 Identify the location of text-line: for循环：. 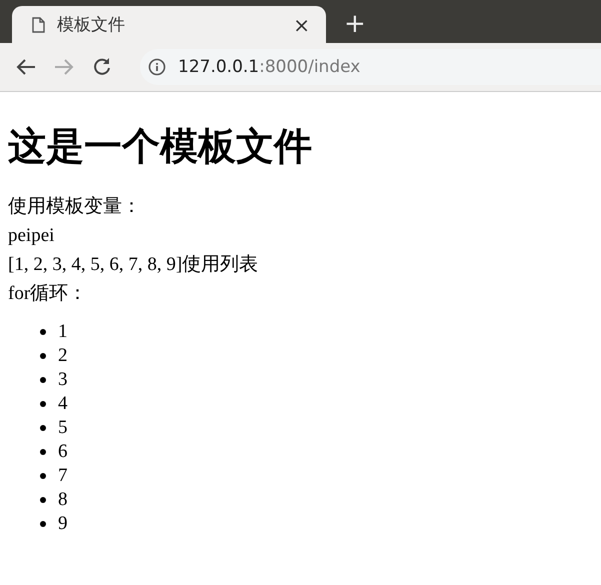
(48, 293).